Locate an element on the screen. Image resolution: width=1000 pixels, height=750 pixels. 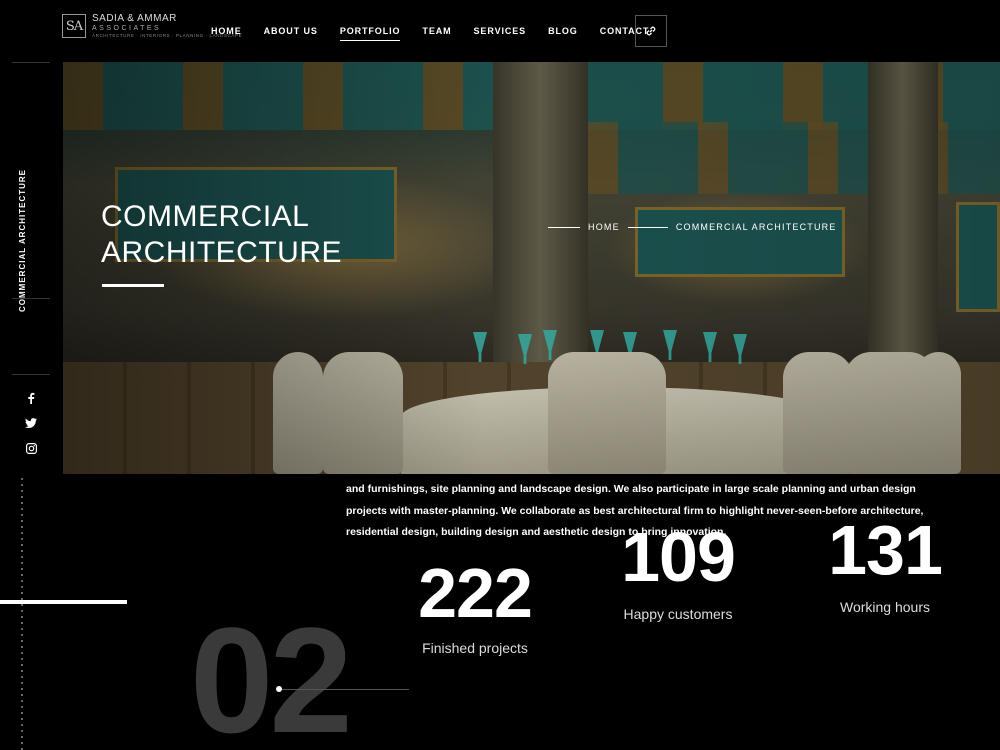
stat-label: Happy customers is located at coordinates (678, 614).